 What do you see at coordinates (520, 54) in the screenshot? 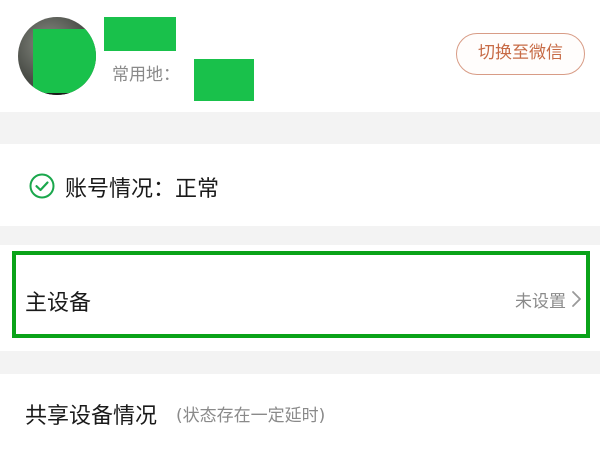
I see `switch-to-wechat-button: 切换至微信` at bounding box center [520, 54].